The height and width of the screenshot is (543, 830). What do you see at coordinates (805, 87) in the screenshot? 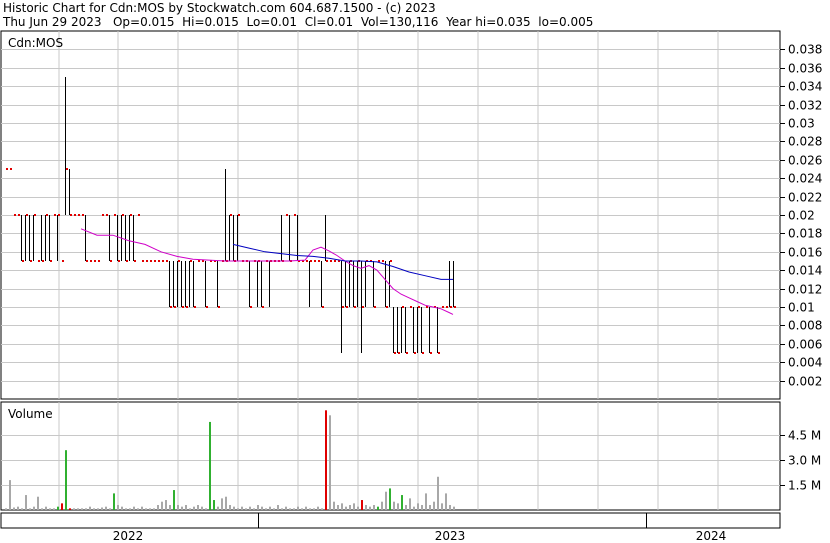
I see `price-tick-label: 0.034` at bounding box center [805, 87].